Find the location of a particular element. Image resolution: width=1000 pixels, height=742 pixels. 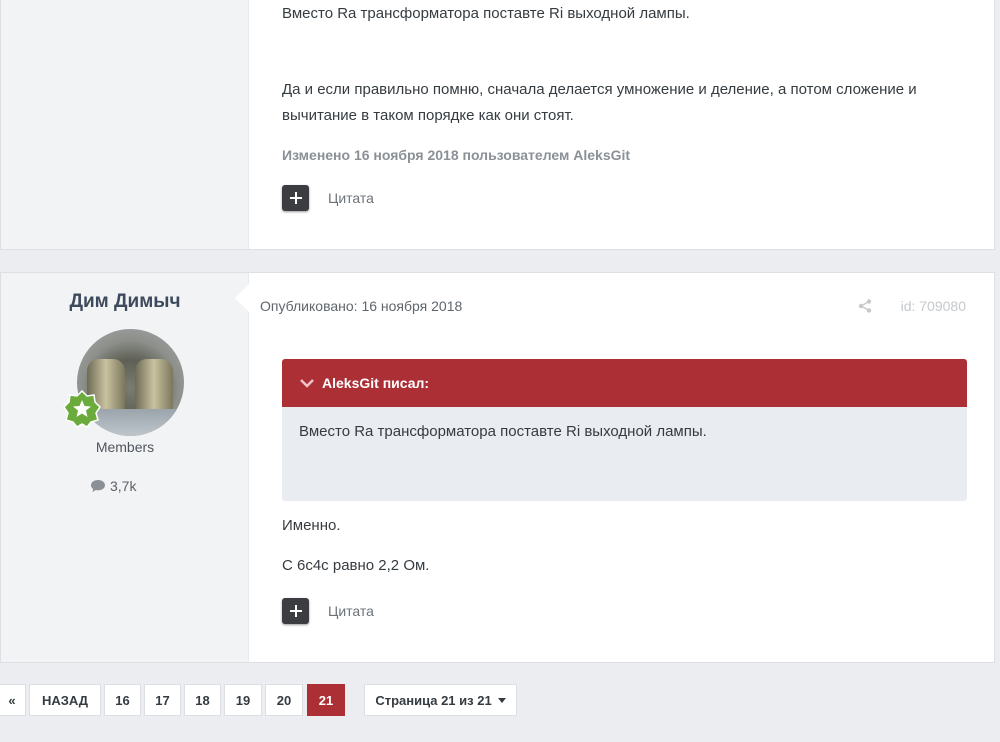

author-name: Дим Димыч is located at coordinates (125, 302).